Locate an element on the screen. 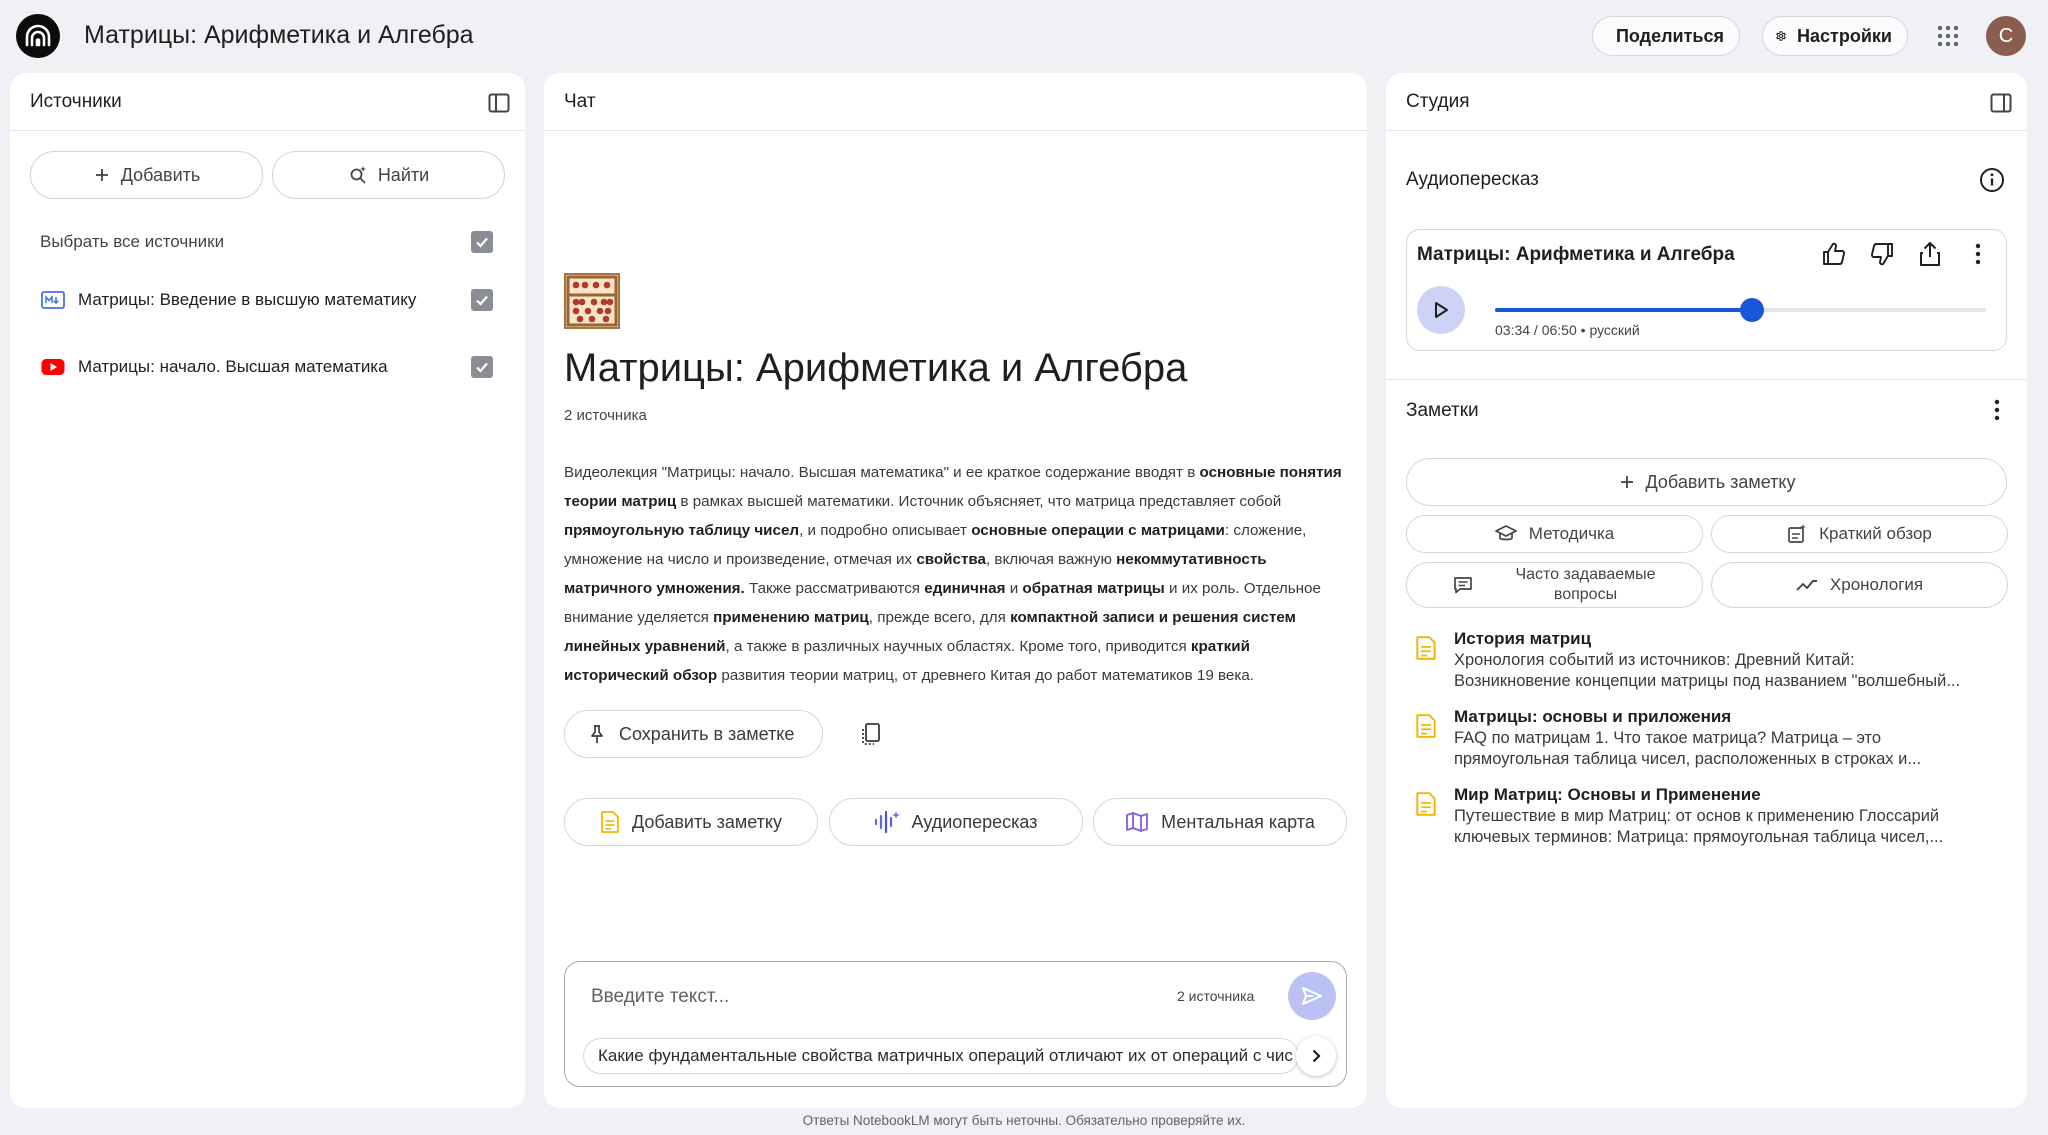 This screenshot has width=2048, height=1135. send-button is located at coordinates (1312, 996).